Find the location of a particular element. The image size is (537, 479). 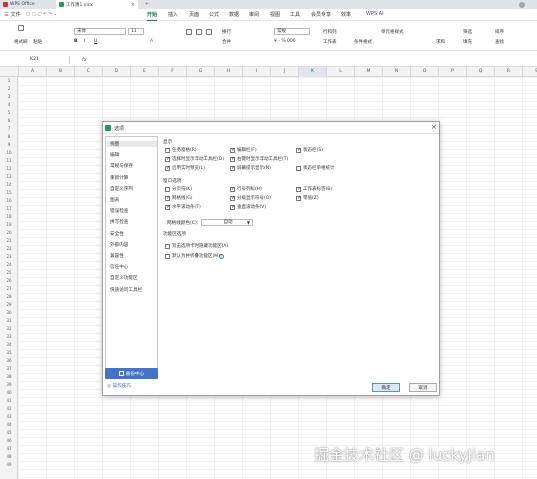

row-header-20: 20 is located at coordinates (9, 233).